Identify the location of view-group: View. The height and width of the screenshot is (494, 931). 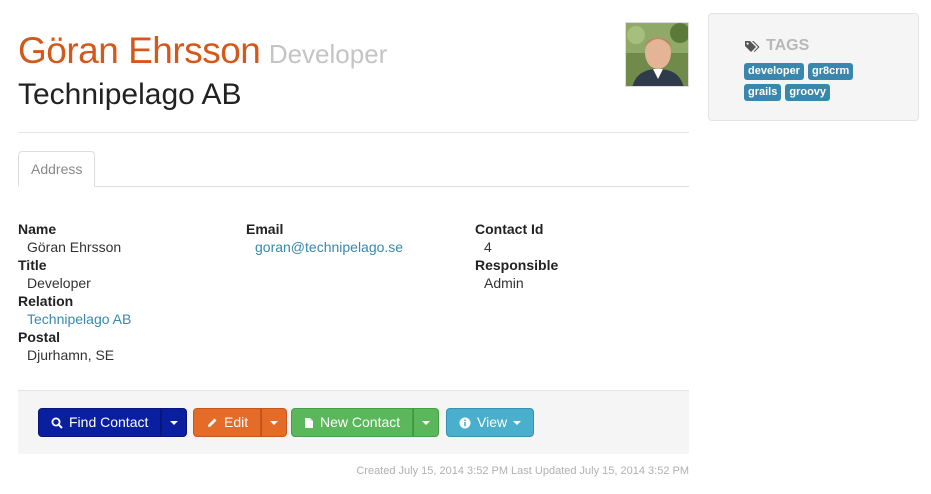
(490, 422).